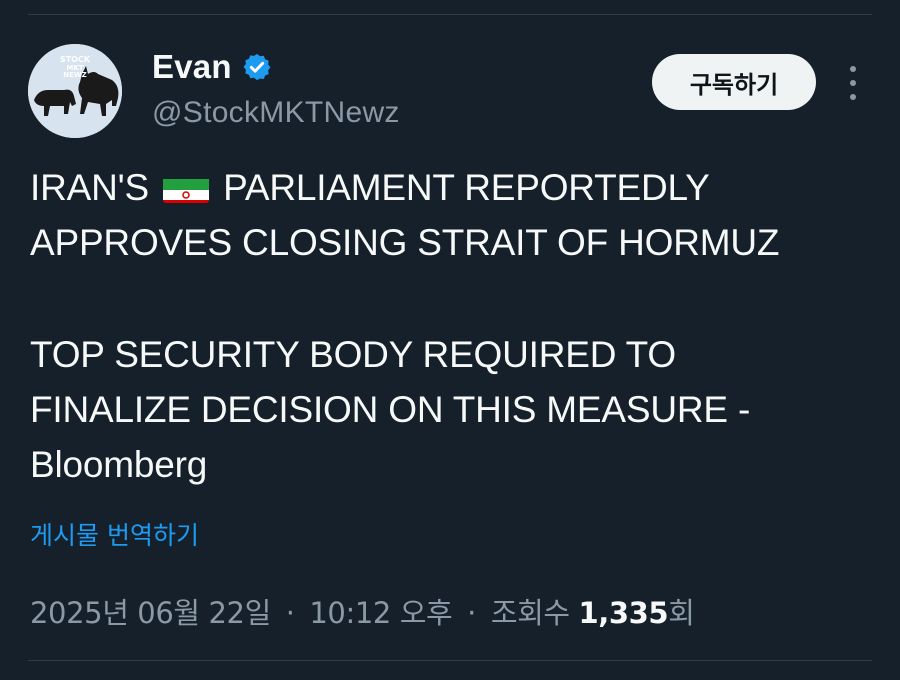 The height and width of the screenshot is (680, 900). I want to click on more-options-icon, so click(853, 83).